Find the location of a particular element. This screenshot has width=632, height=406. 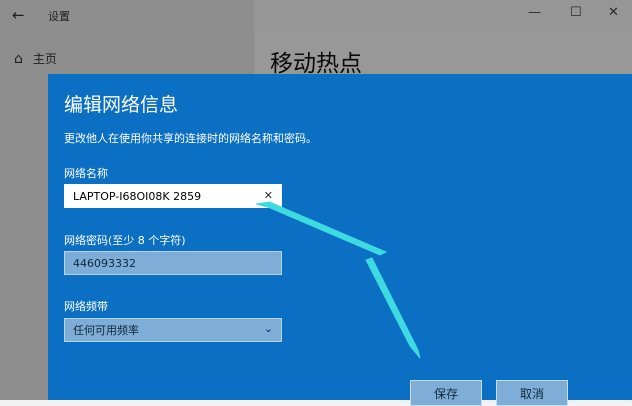

dialog-title: 编辑网络信息 is located at coordinates (121, 105).